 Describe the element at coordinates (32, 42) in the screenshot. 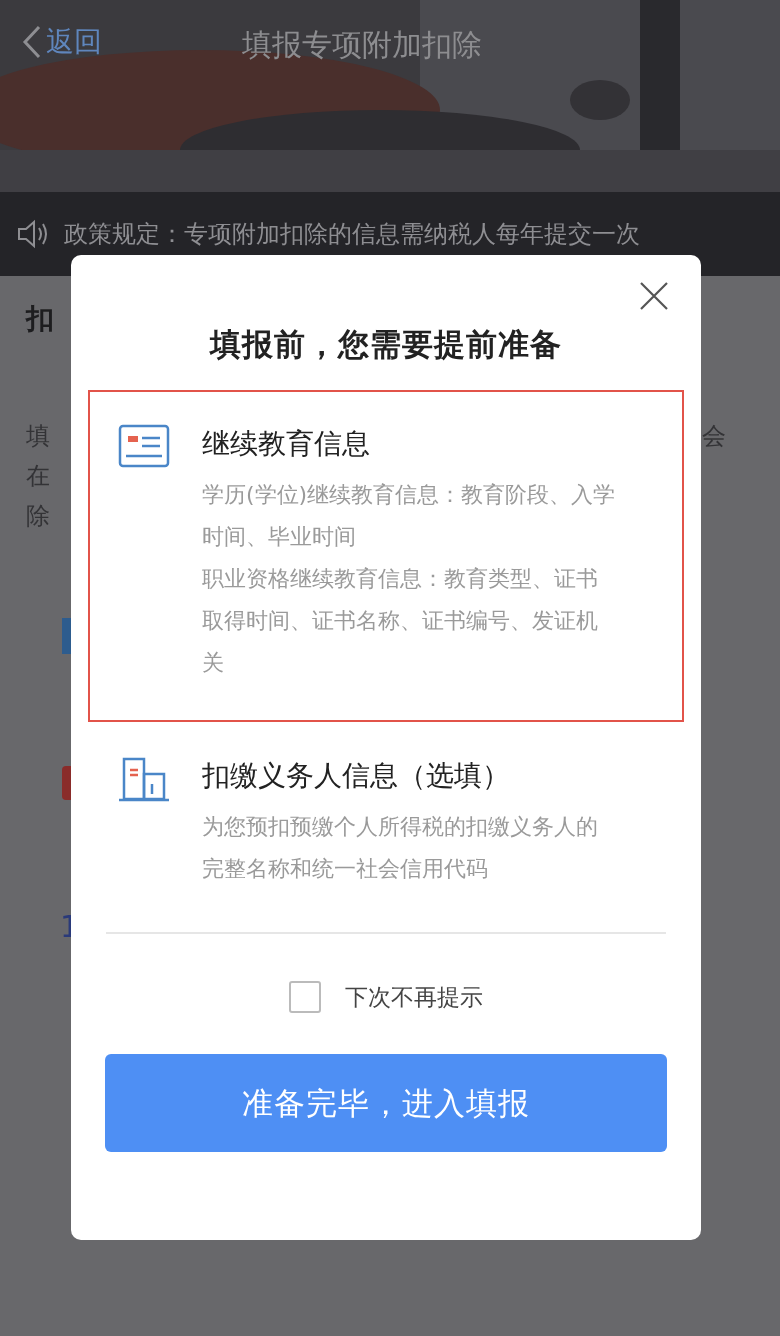

I see `chevron-left-icon` at that location.